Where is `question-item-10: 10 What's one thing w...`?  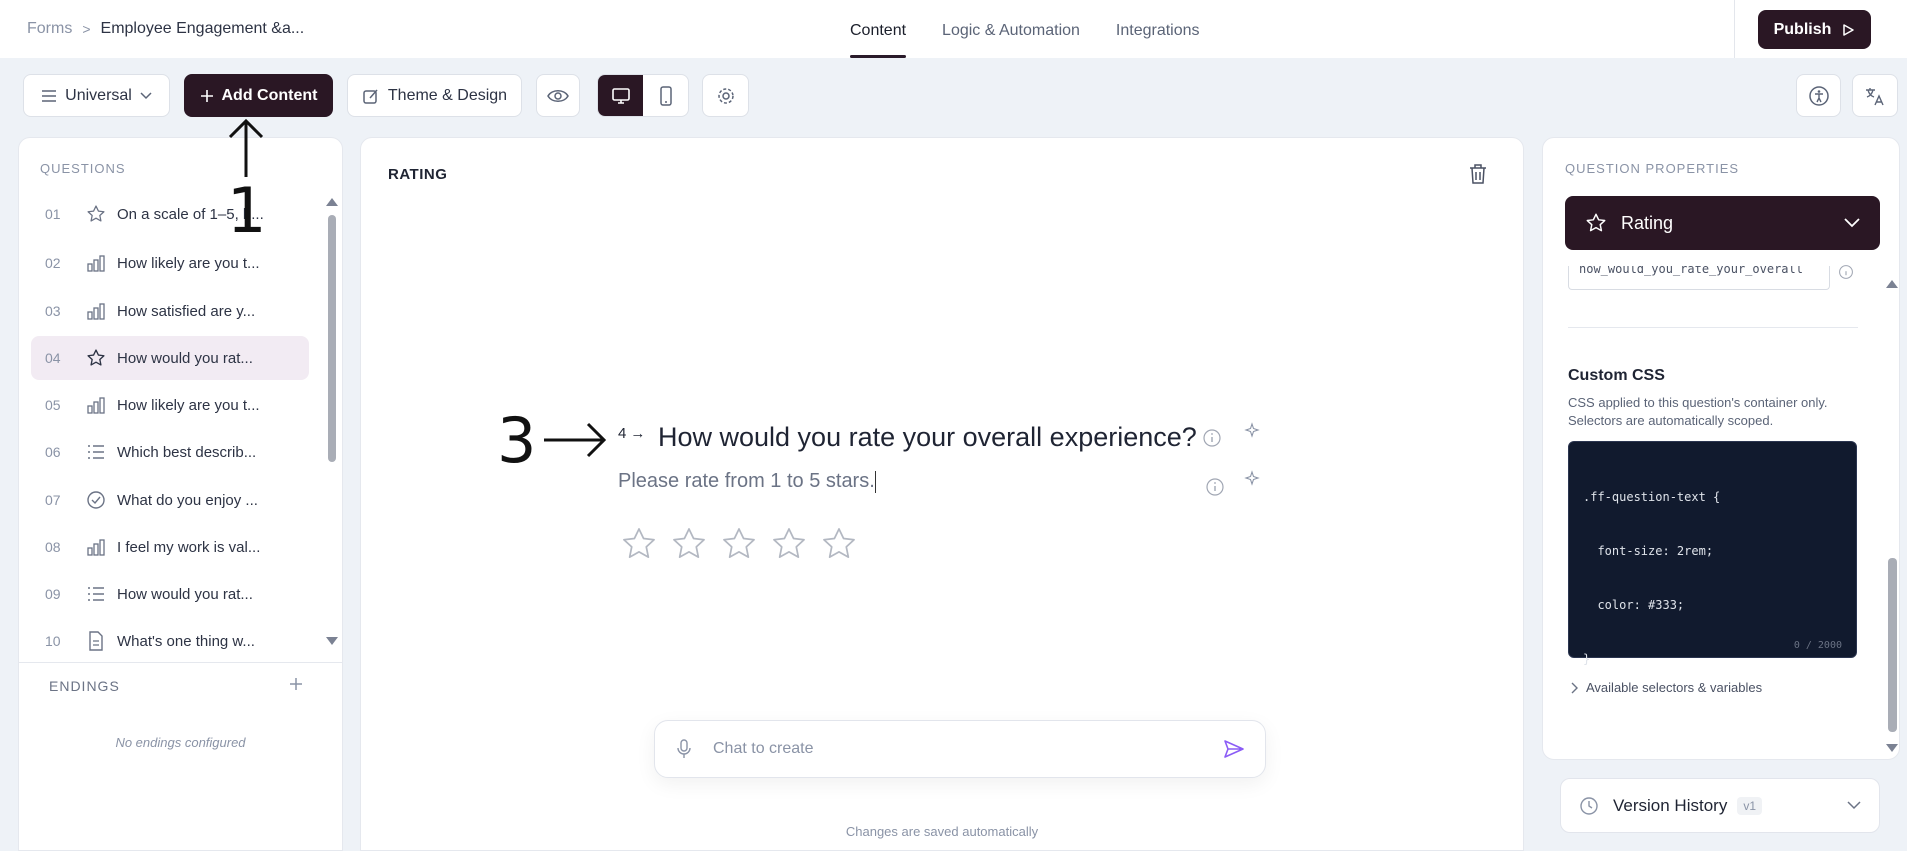
question-item-10: 10 What's one thing w... is located at coordinates (170, 641).